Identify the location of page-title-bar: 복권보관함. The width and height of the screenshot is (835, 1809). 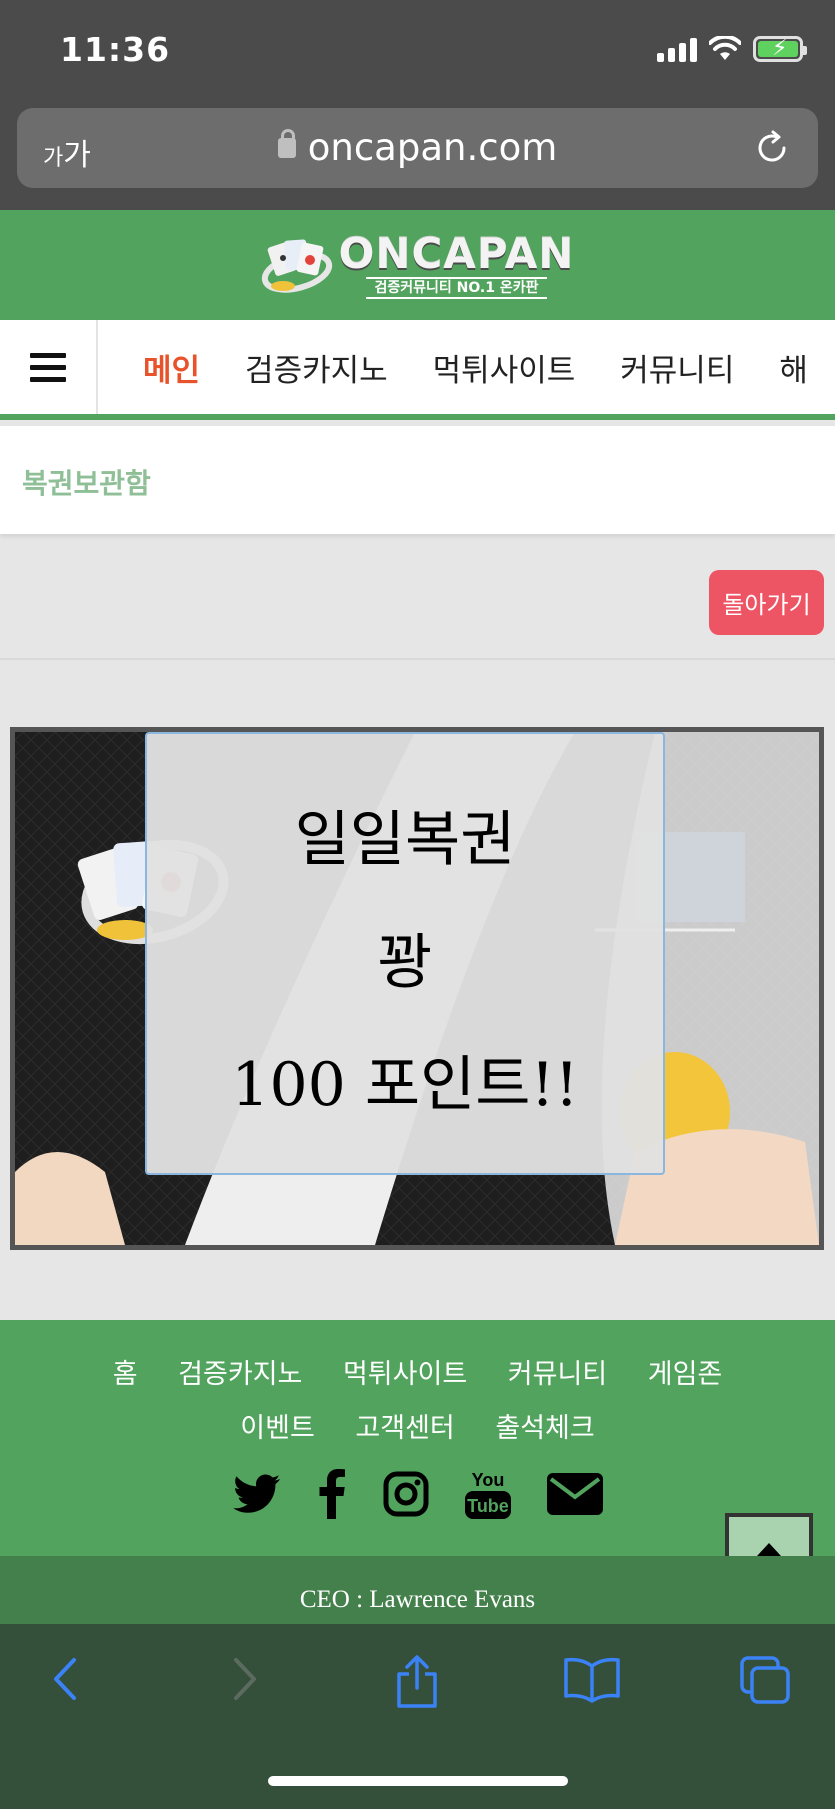
(417, 480).